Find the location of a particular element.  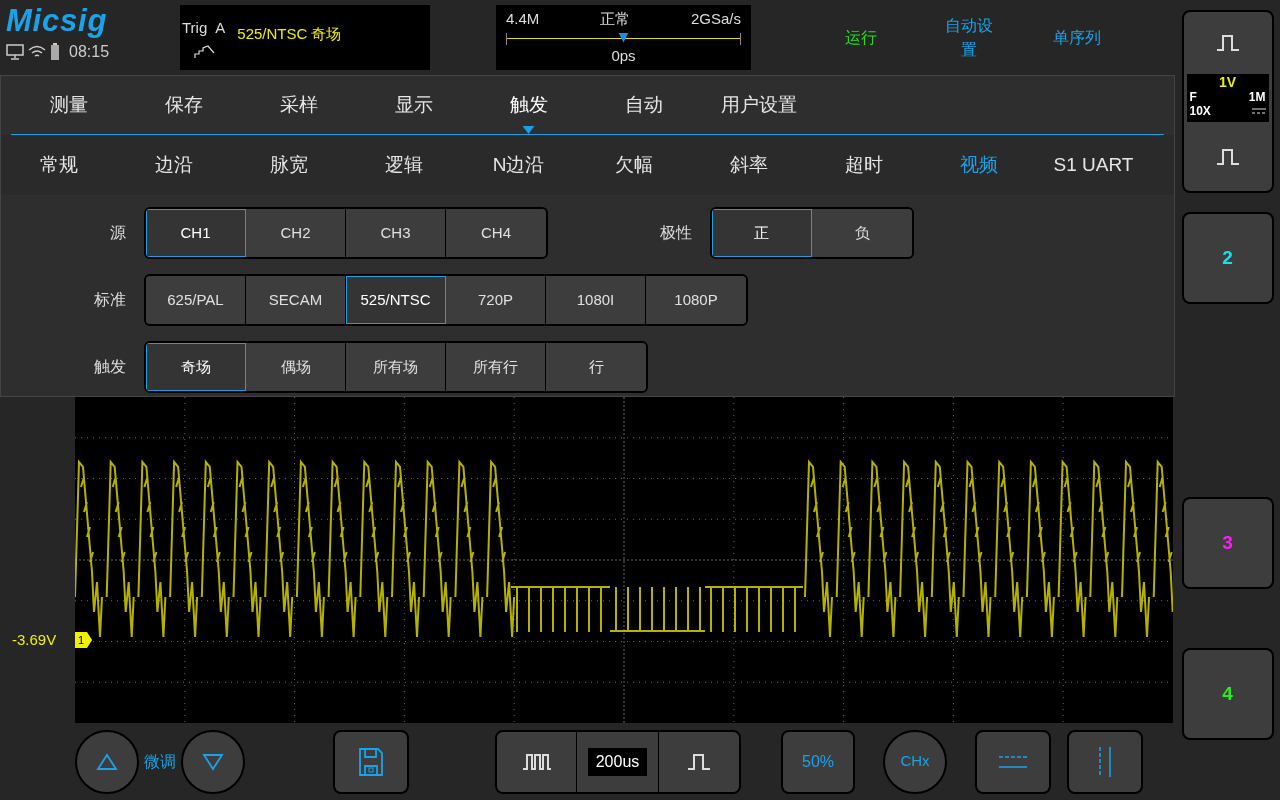

menu-tab: 显示 is located at coordinates (413, 105).